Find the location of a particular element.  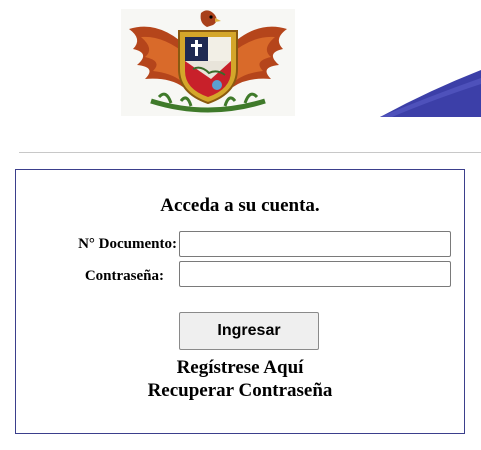

login-button: Ingresar is located at coordinates (249, 331).